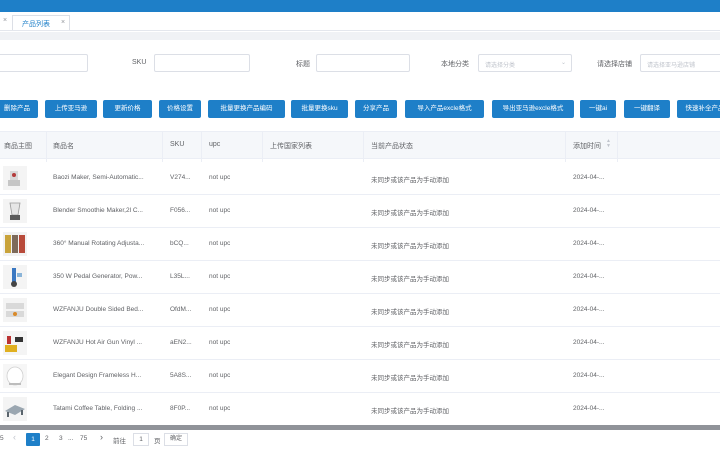 The height and width of the screenshot is (450, 720). I want to click on sort-icon: ▲ ▼, so click(608, 144).